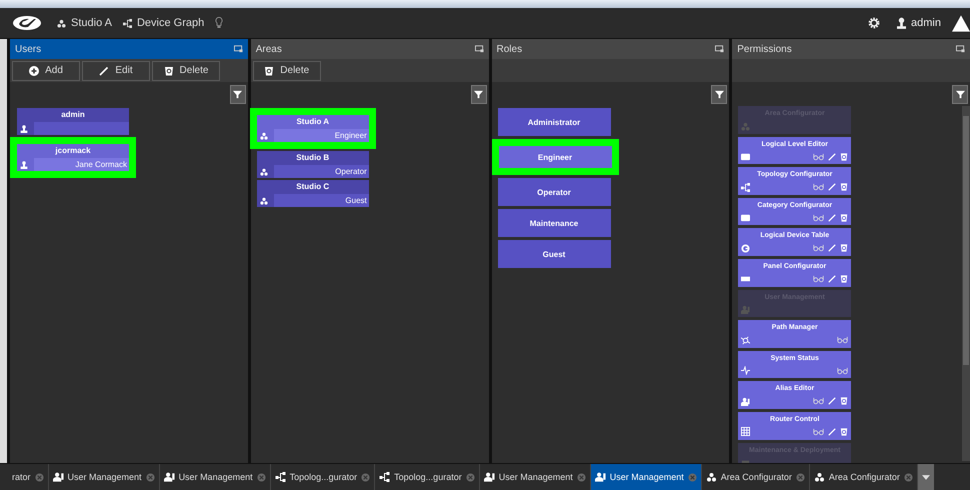  I want to click on item-name: Studio C, so click(312, 187).